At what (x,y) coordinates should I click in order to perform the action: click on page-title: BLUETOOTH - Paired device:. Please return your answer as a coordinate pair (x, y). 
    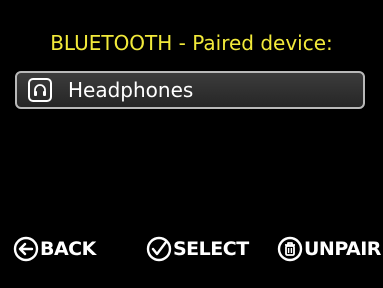
    Looking at the image, I should click on (191, 43).